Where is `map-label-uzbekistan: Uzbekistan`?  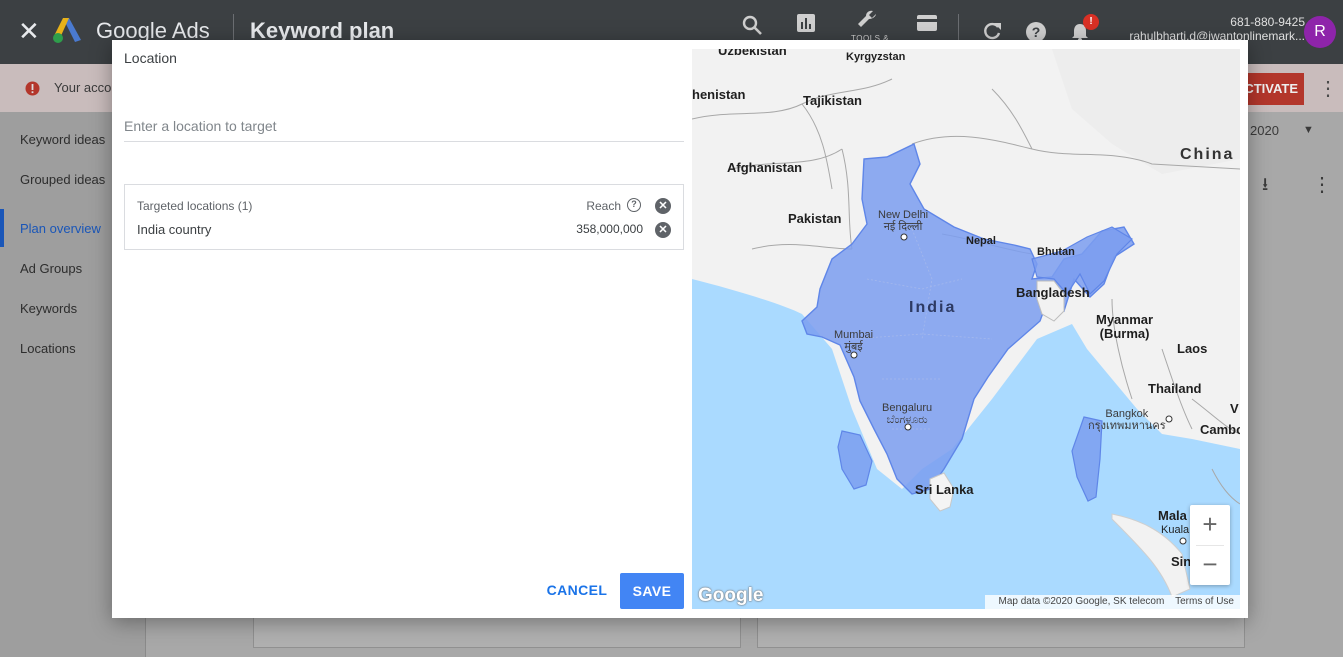
map-label-uzbekistan: Uzbekistan is located at coordinates (752, 53).